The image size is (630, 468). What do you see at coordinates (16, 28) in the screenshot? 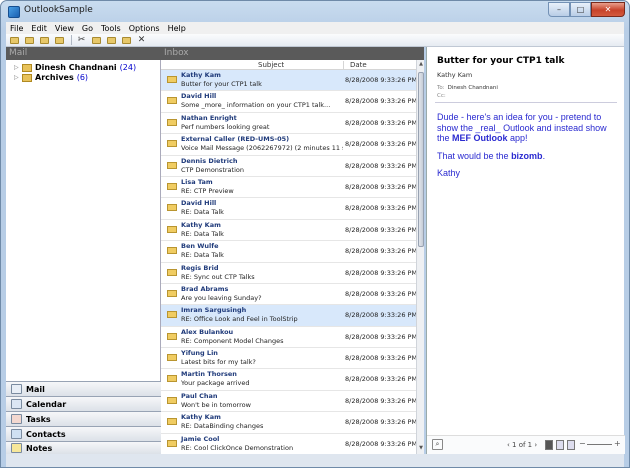
I see `menu-file: File` at bounding box center [16, 28].